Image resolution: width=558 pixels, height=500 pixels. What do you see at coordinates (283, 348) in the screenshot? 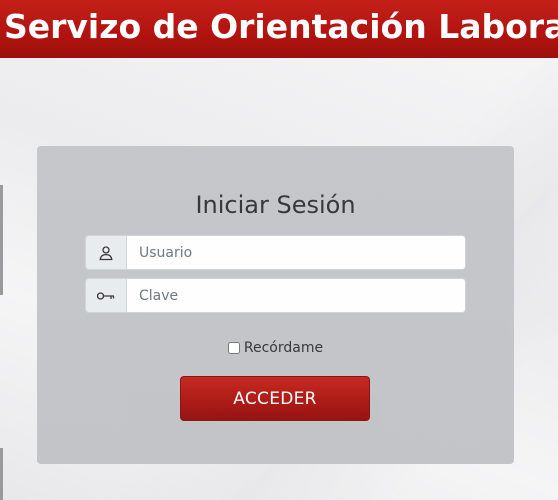
I see `remember-label: Recórdame` at bounding box center [283, 348].